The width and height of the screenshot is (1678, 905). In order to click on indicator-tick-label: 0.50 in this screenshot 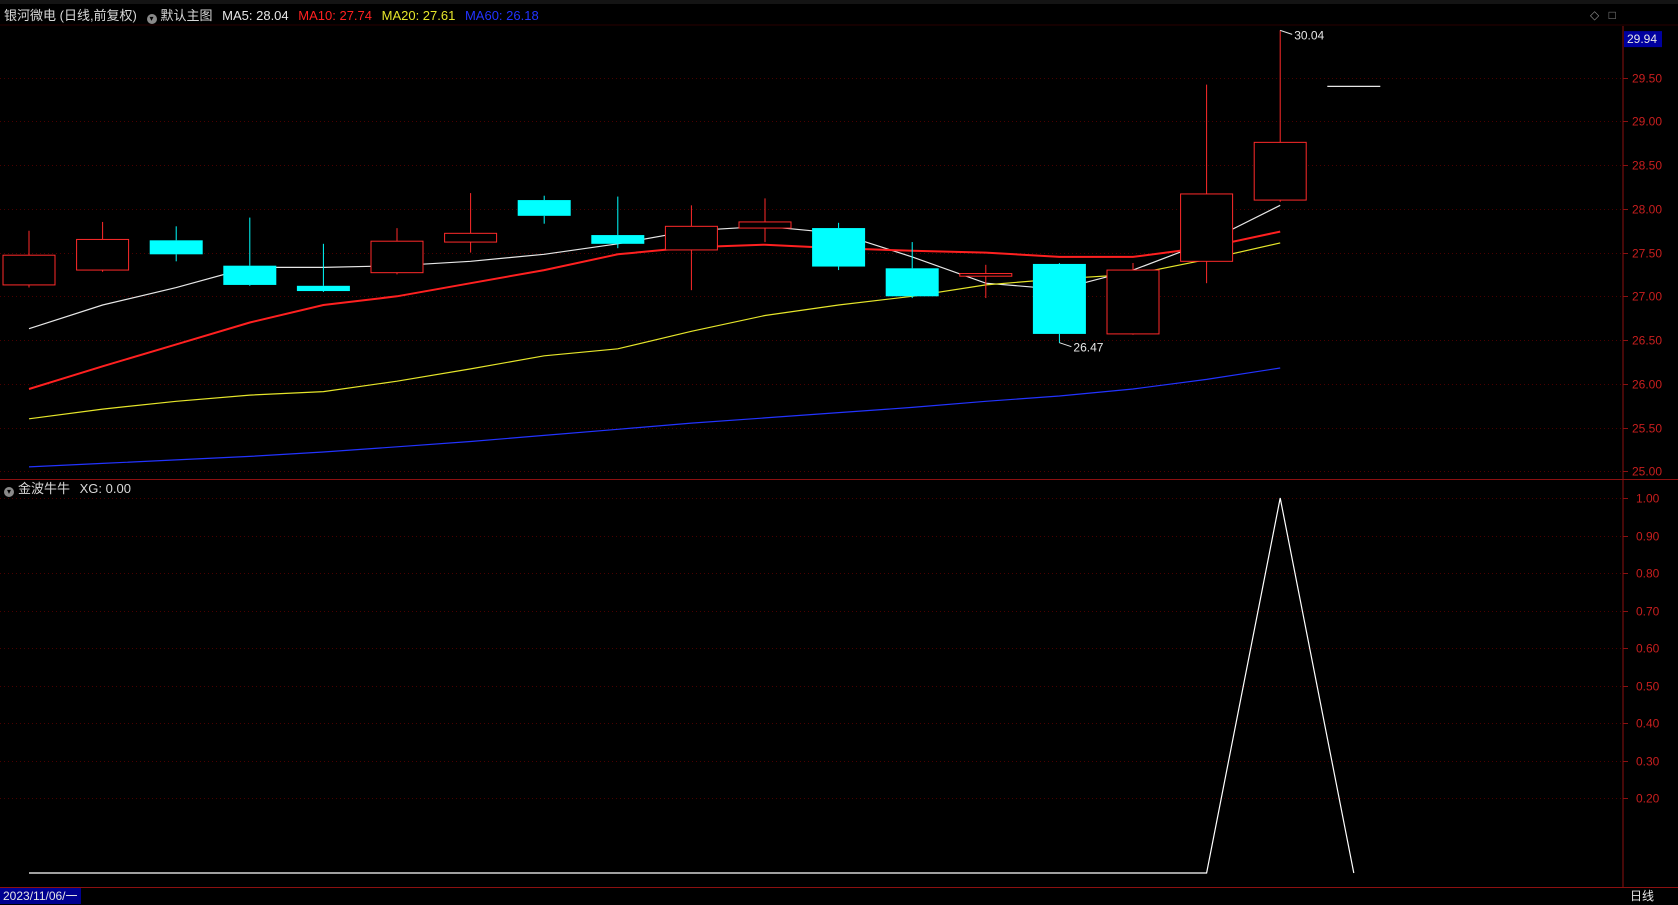, I will do `click(1648, 687)`.